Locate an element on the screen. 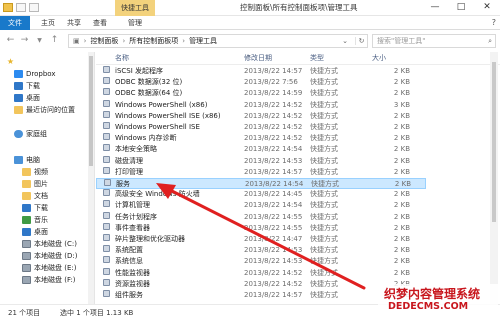 Image resolution: width=500 pixels, height=320 pixels. videos-icon is located at coordinates (26, 172).